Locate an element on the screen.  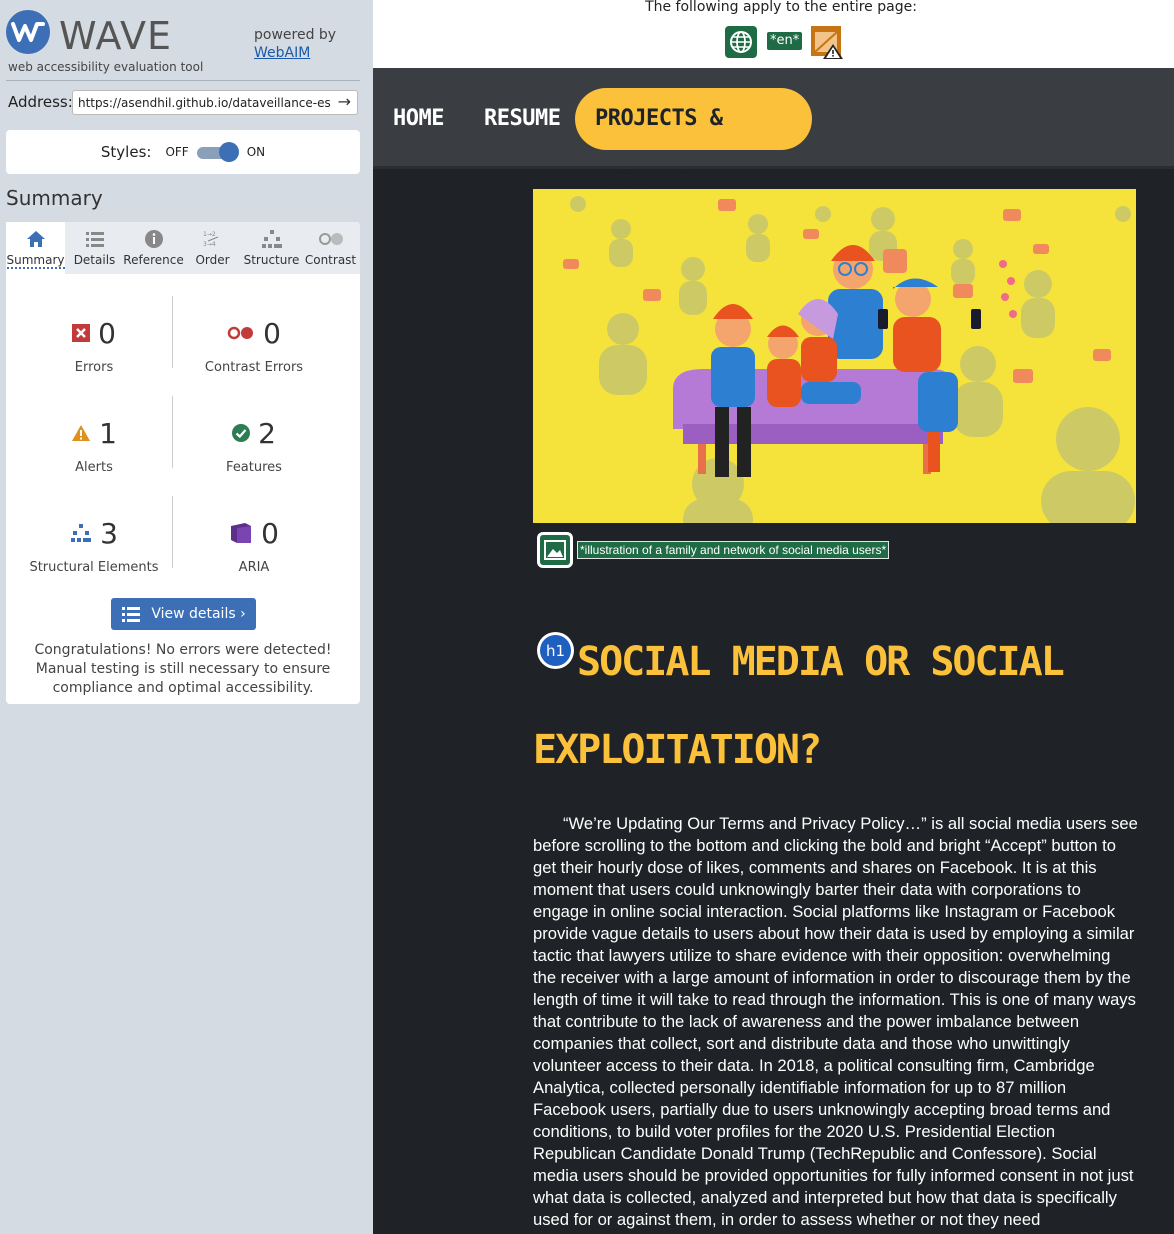
styles-toggle-panel: Styles: OFF ON is located at coordinates (183, 152).